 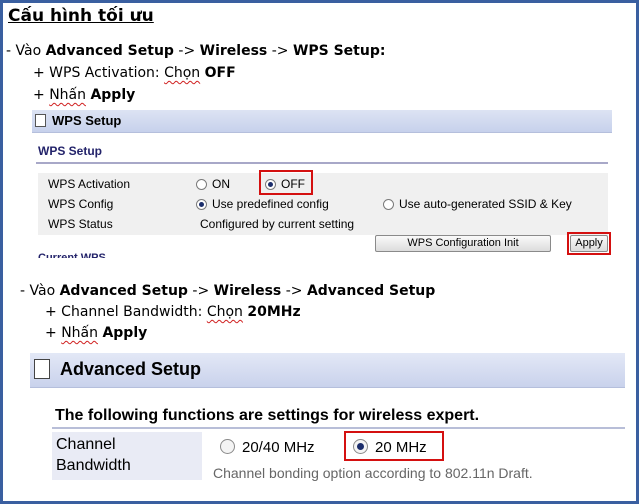 What do you see at coordinates (131, 369) in the screenshot?
I see `advanced-panel-title: Advanced Setup` at bounding box center [131, 369].